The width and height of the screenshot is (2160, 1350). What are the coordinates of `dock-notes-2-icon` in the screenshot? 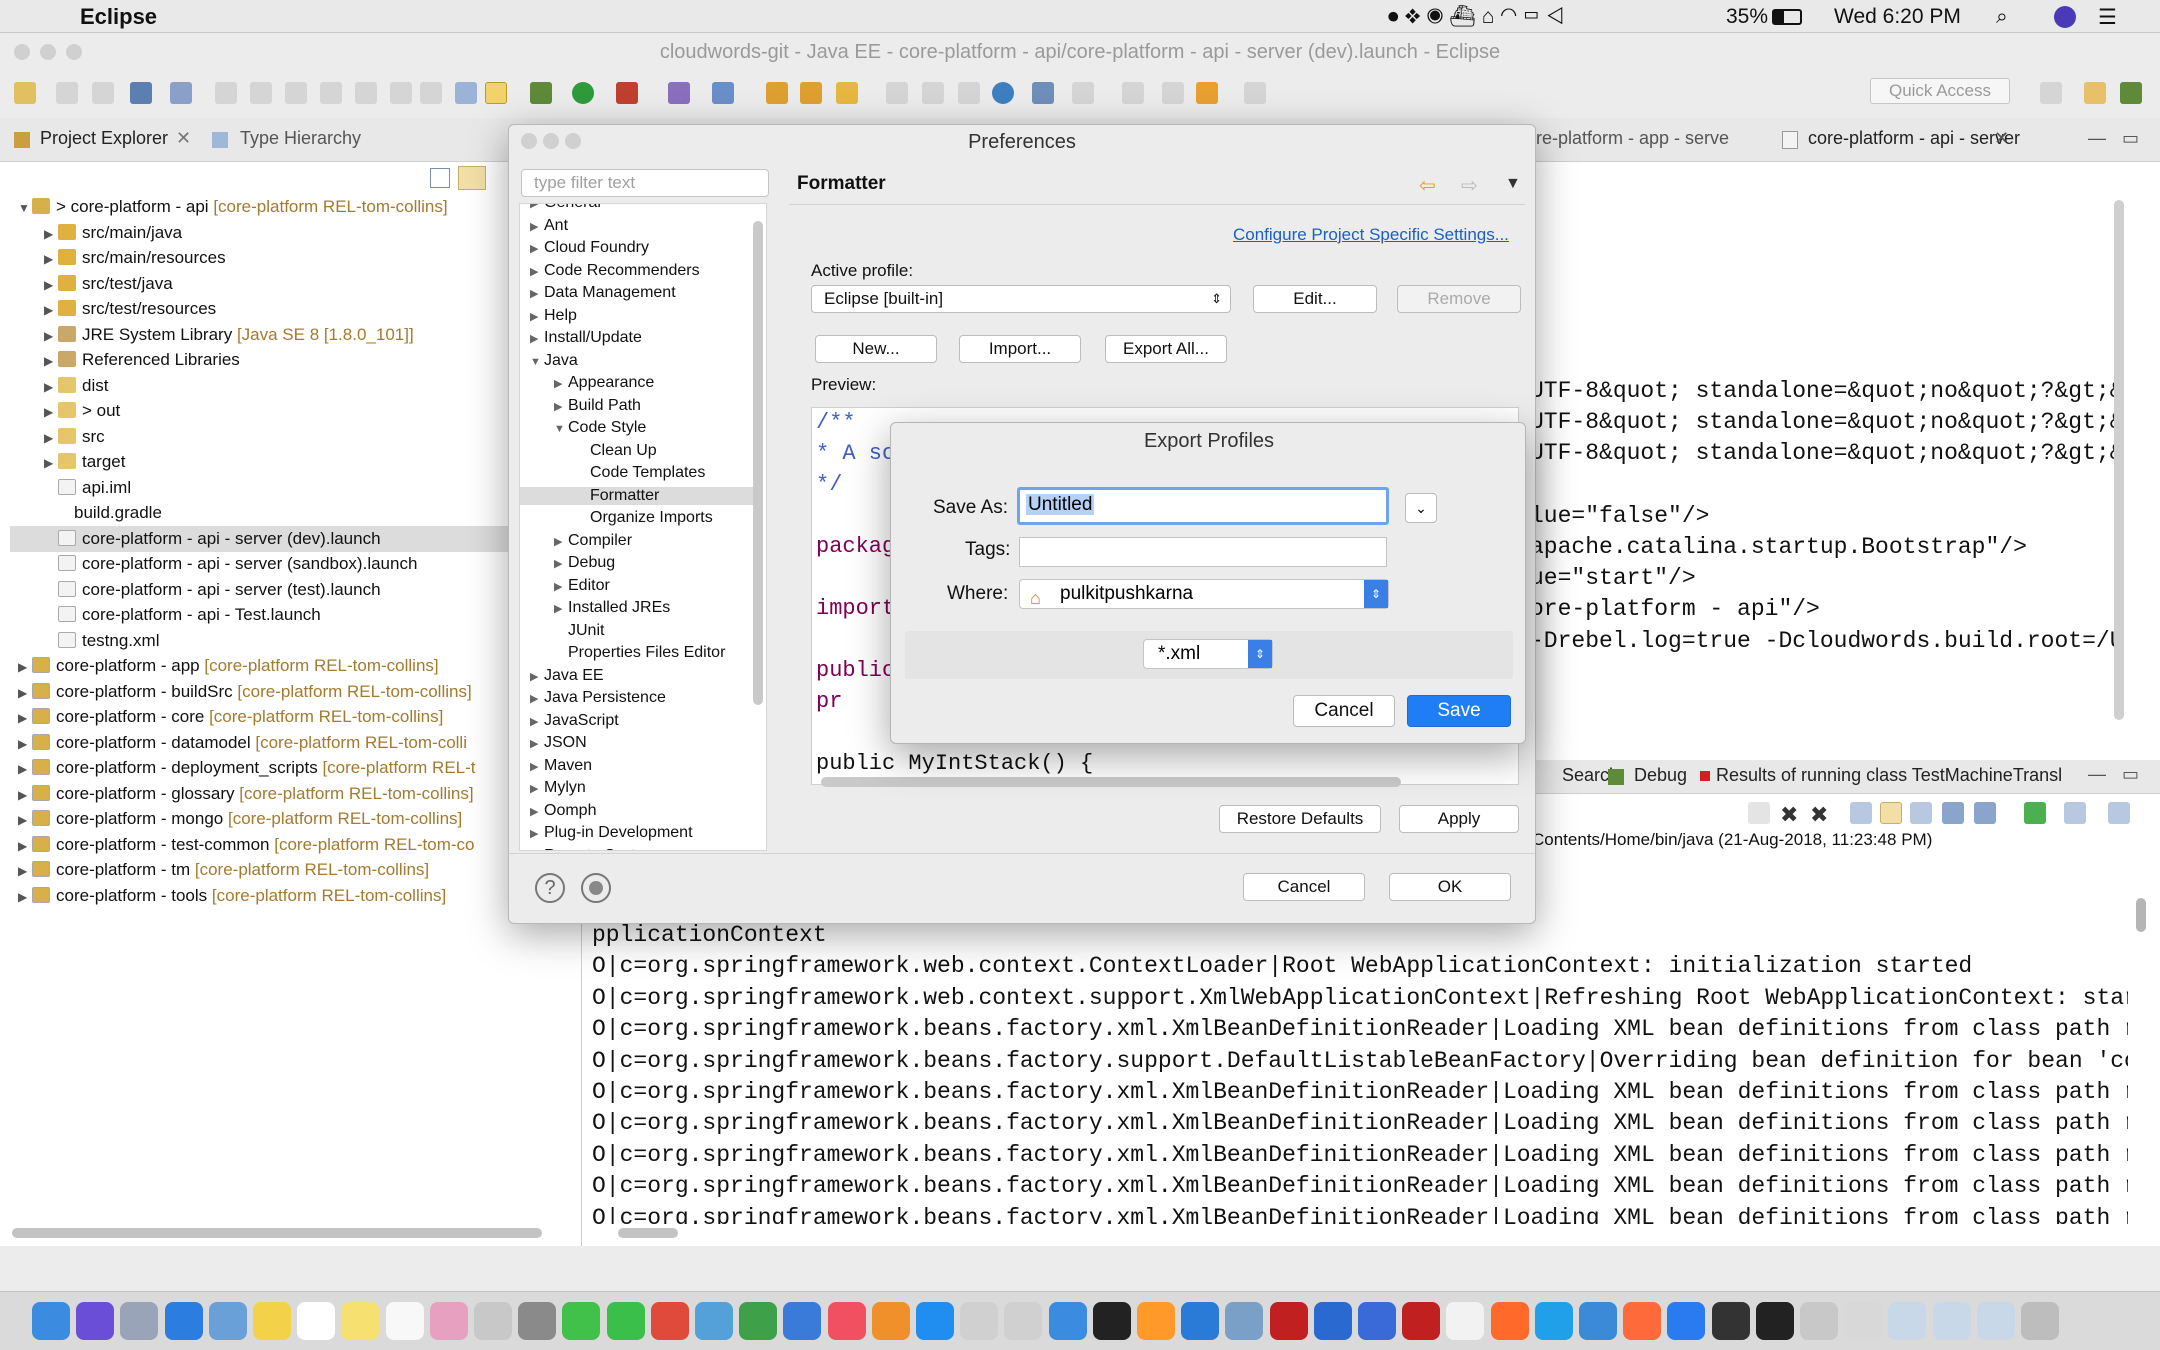 It's located at (360, 1321).